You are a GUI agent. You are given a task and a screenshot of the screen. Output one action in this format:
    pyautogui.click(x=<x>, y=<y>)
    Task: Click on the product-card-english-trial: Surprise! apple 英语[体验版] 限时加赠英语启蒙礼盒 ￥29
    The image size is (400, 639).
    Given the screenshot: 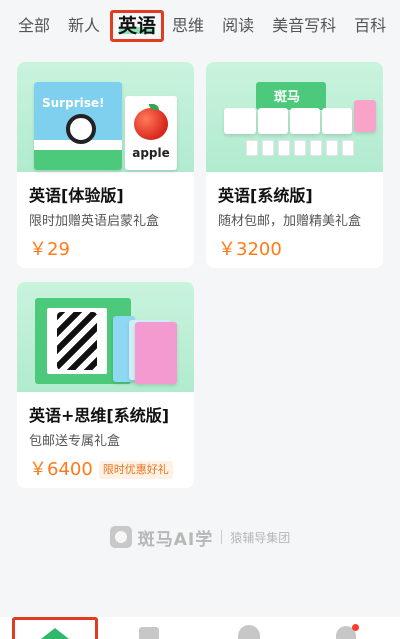 What is the action you would take?
    pyautogui.click(x=105, y=165)
    